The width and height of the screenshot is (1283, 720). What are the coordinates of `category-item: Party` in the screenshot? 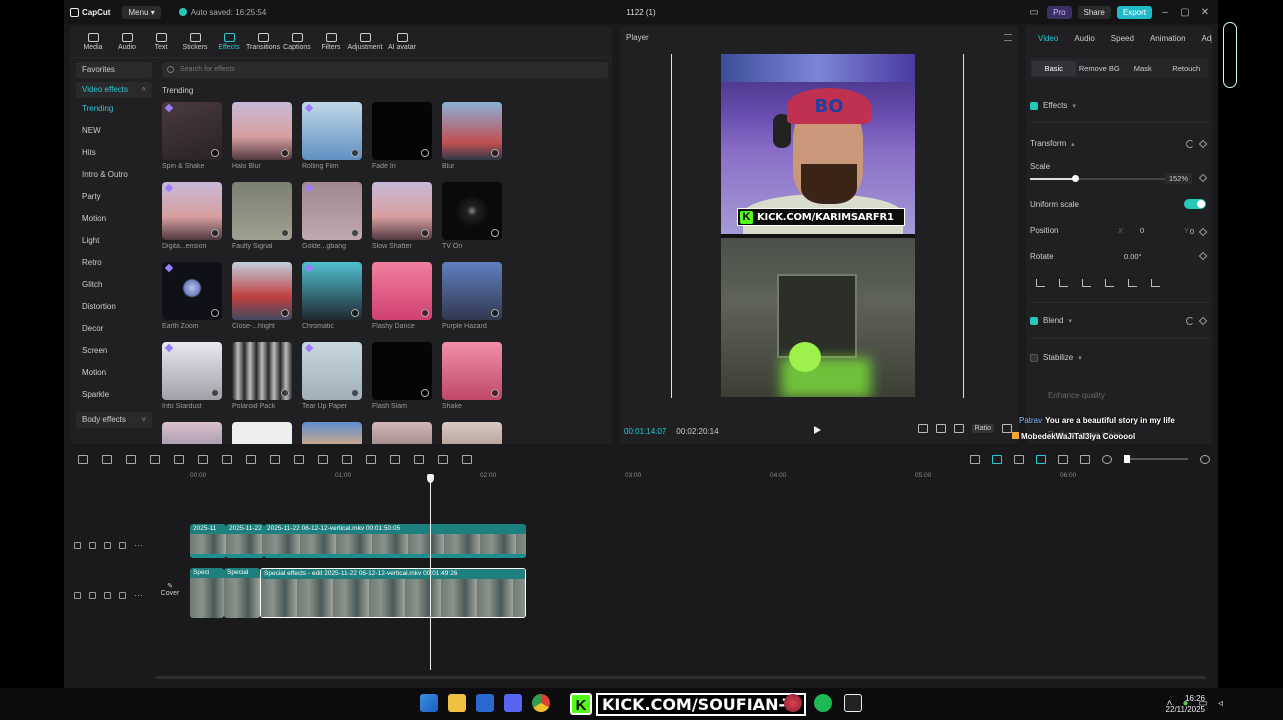 It's located at (114, 197).